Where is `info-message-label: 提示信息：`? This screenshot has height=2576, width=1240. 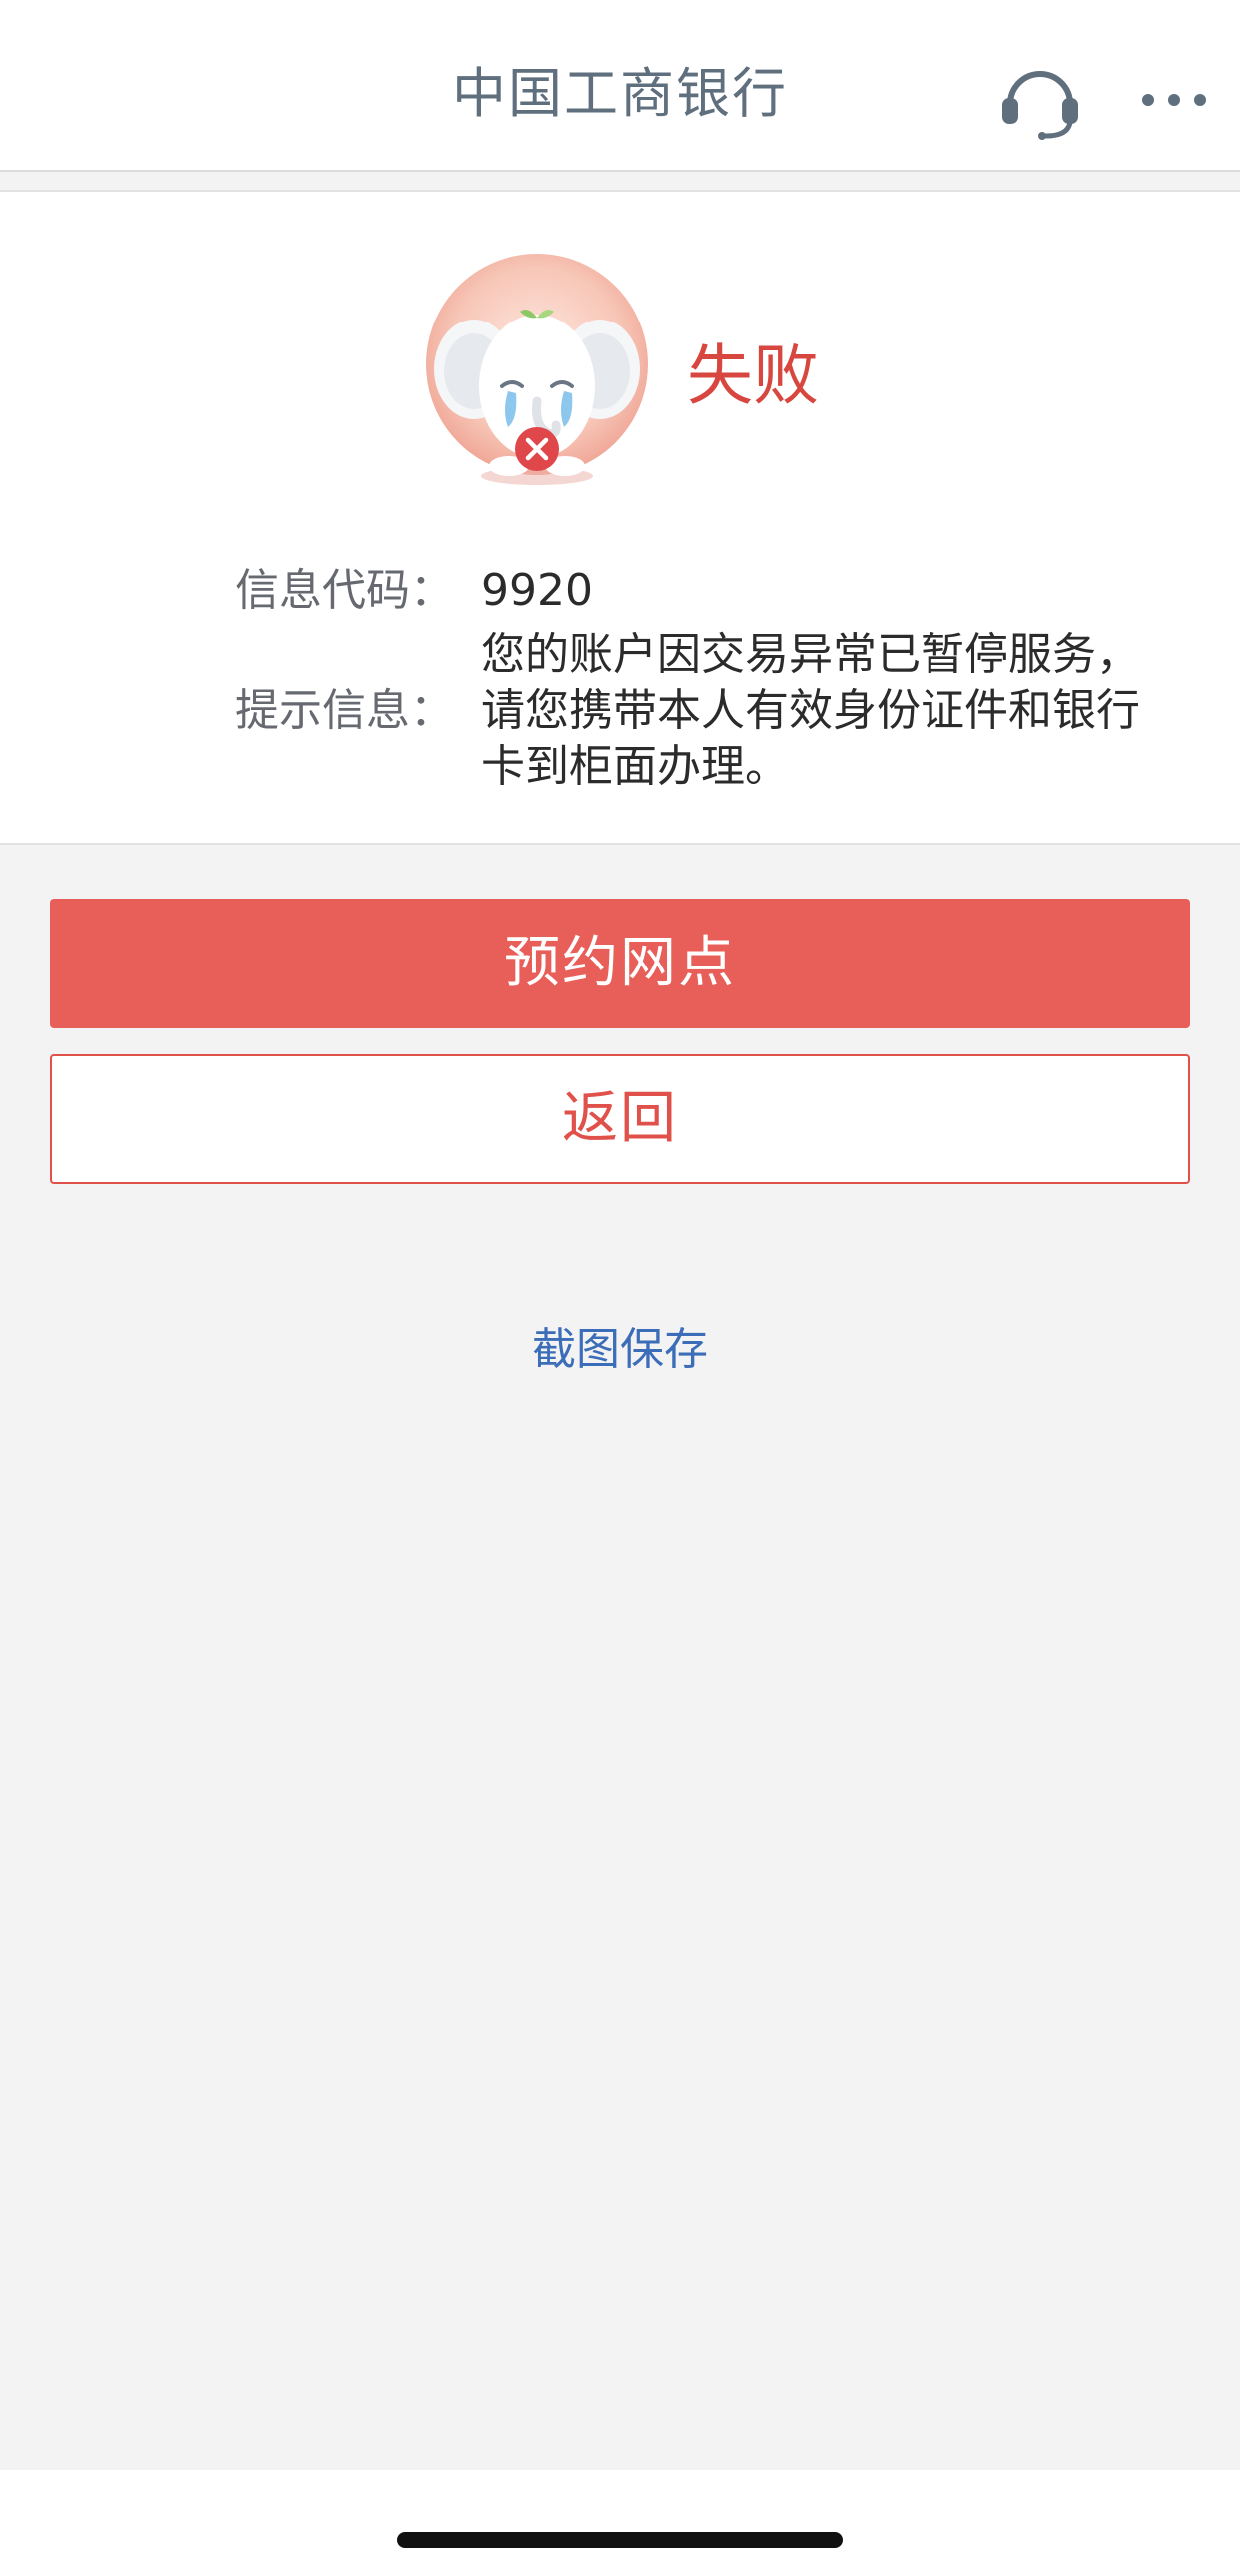
info-message-label: 提示信息： is located at coordinates (344, 711).